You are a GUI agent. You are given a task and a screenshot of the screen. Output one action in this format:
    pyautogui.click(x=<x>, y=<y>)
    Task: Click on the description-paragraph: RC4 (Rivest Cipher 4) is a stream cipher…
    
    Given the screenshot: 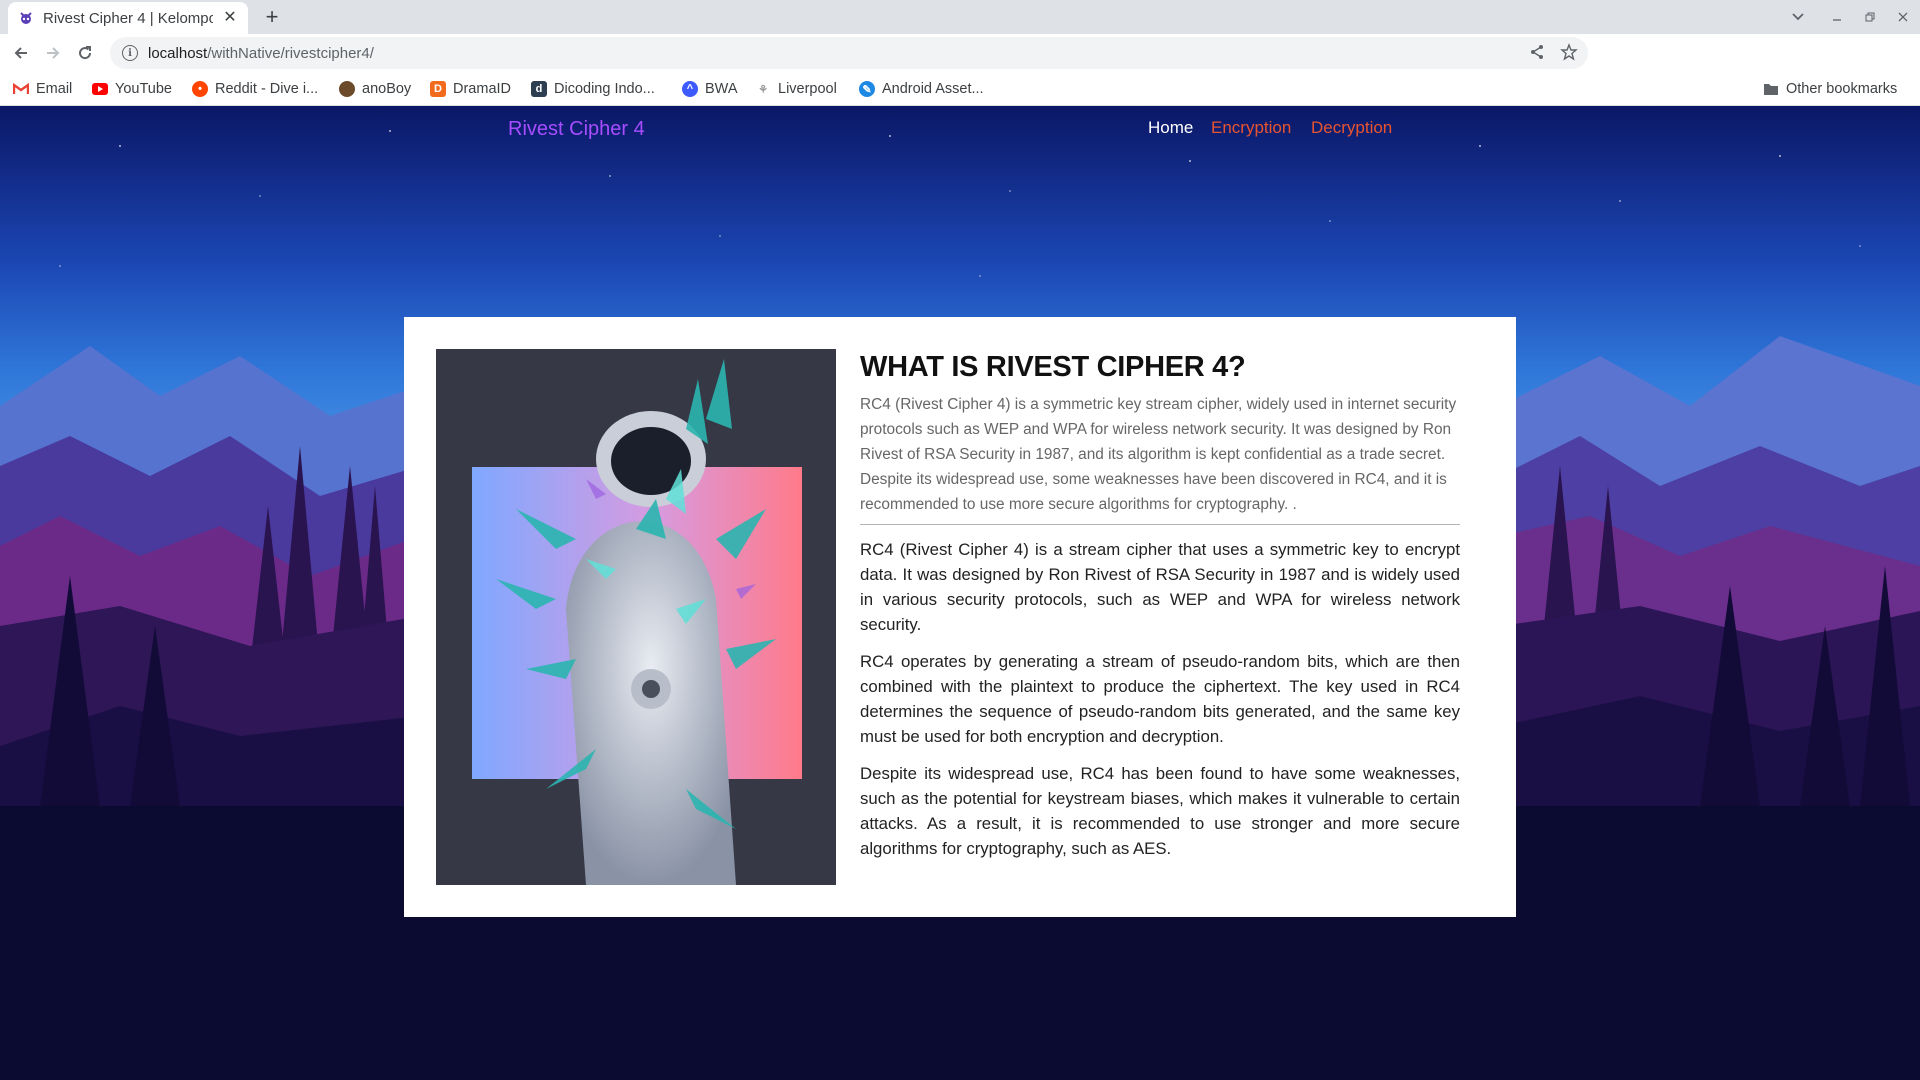 What is the action you would take?
    pyautogui.click(x=1160, y=587)
    